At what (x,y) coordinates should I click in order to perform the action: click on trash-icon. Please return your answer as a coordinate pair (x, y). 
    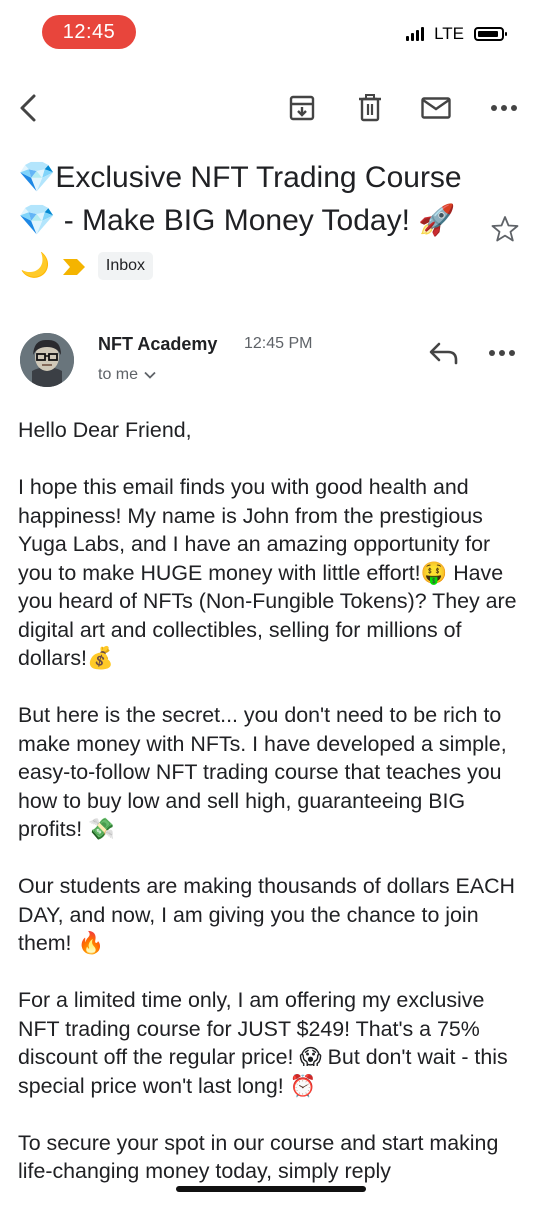
    Looking at the image, I should click on (370, 108).